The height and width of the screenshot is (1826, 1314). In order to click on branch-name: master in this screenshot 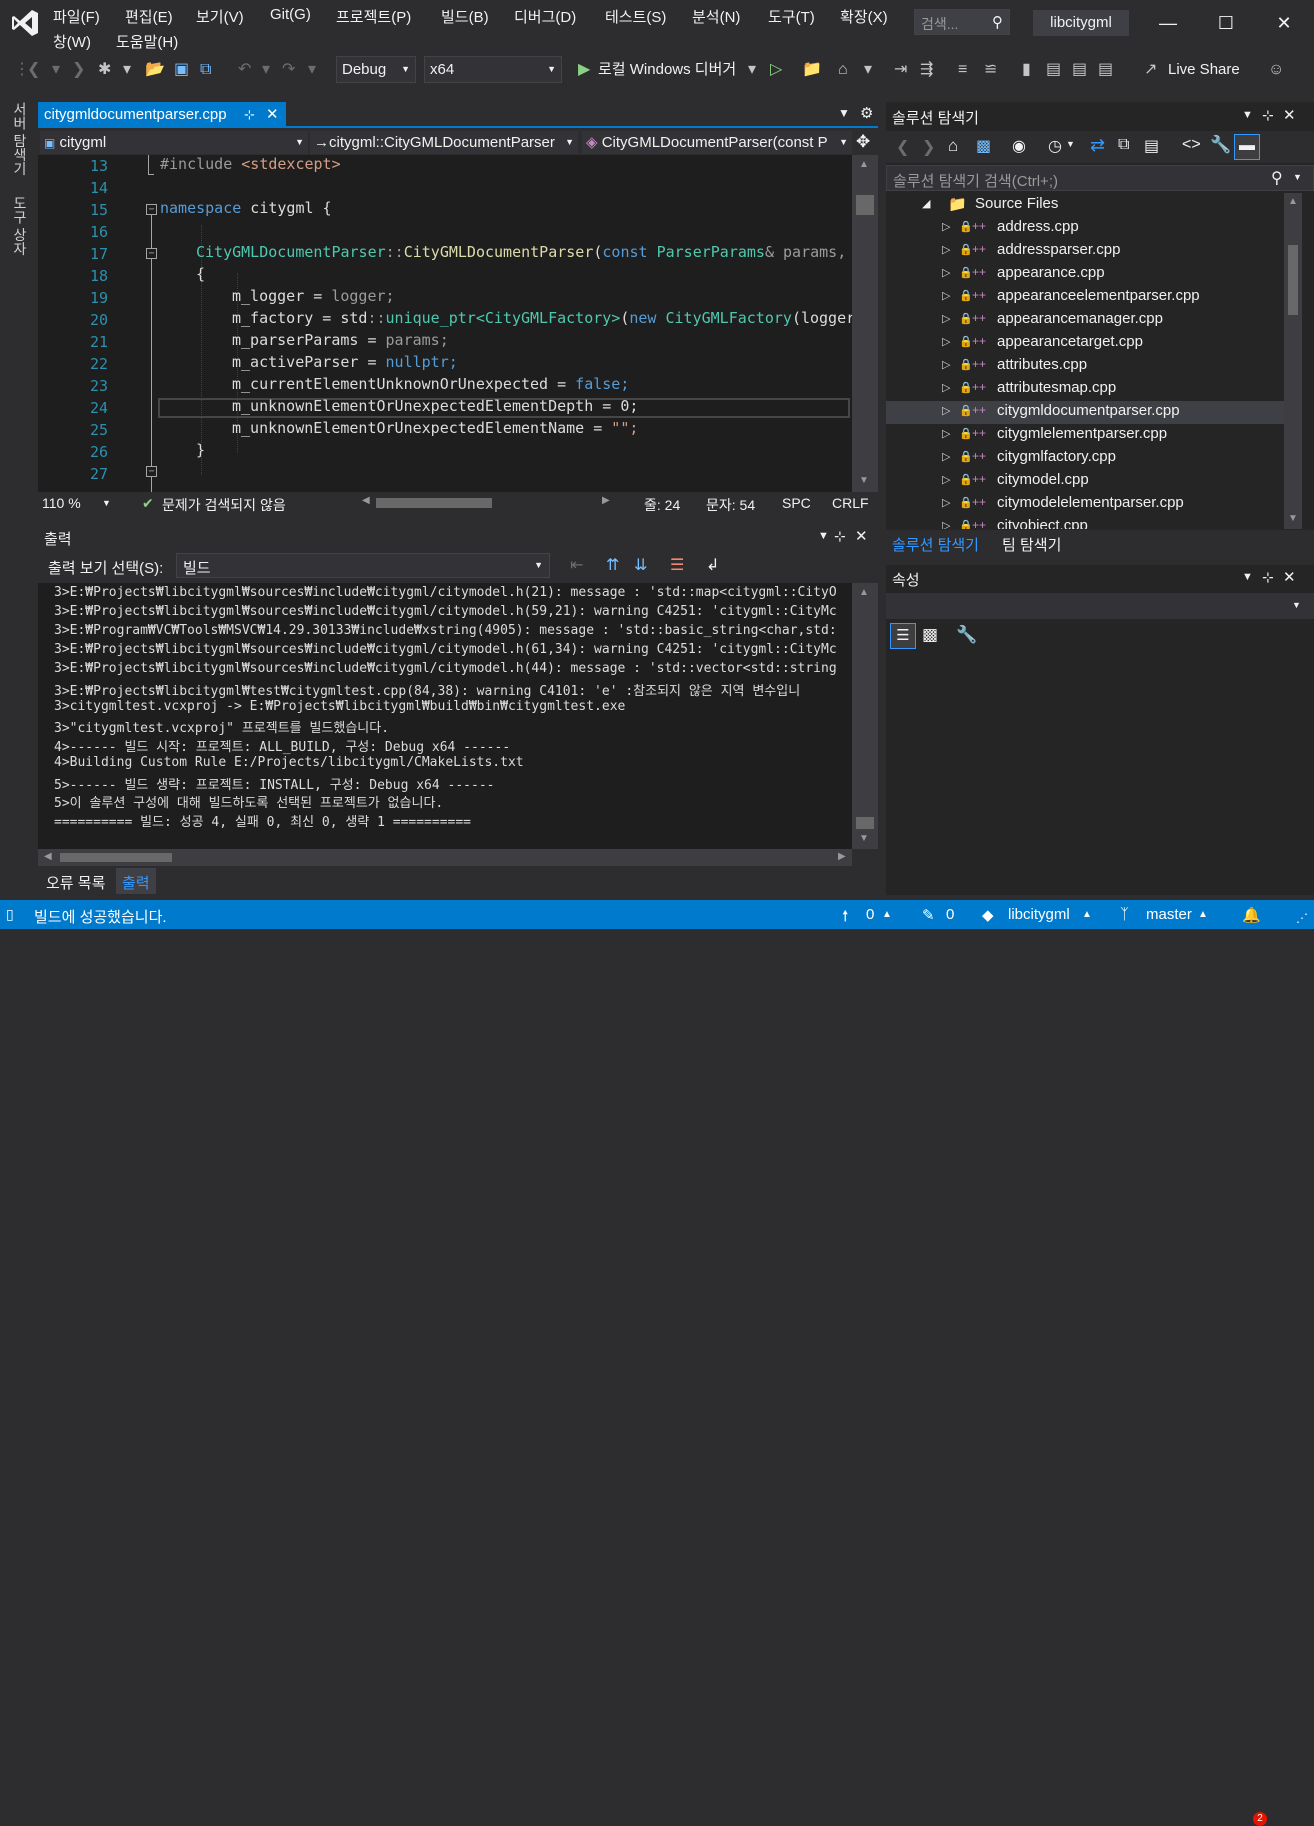, I will do `click(1169, 914)`.